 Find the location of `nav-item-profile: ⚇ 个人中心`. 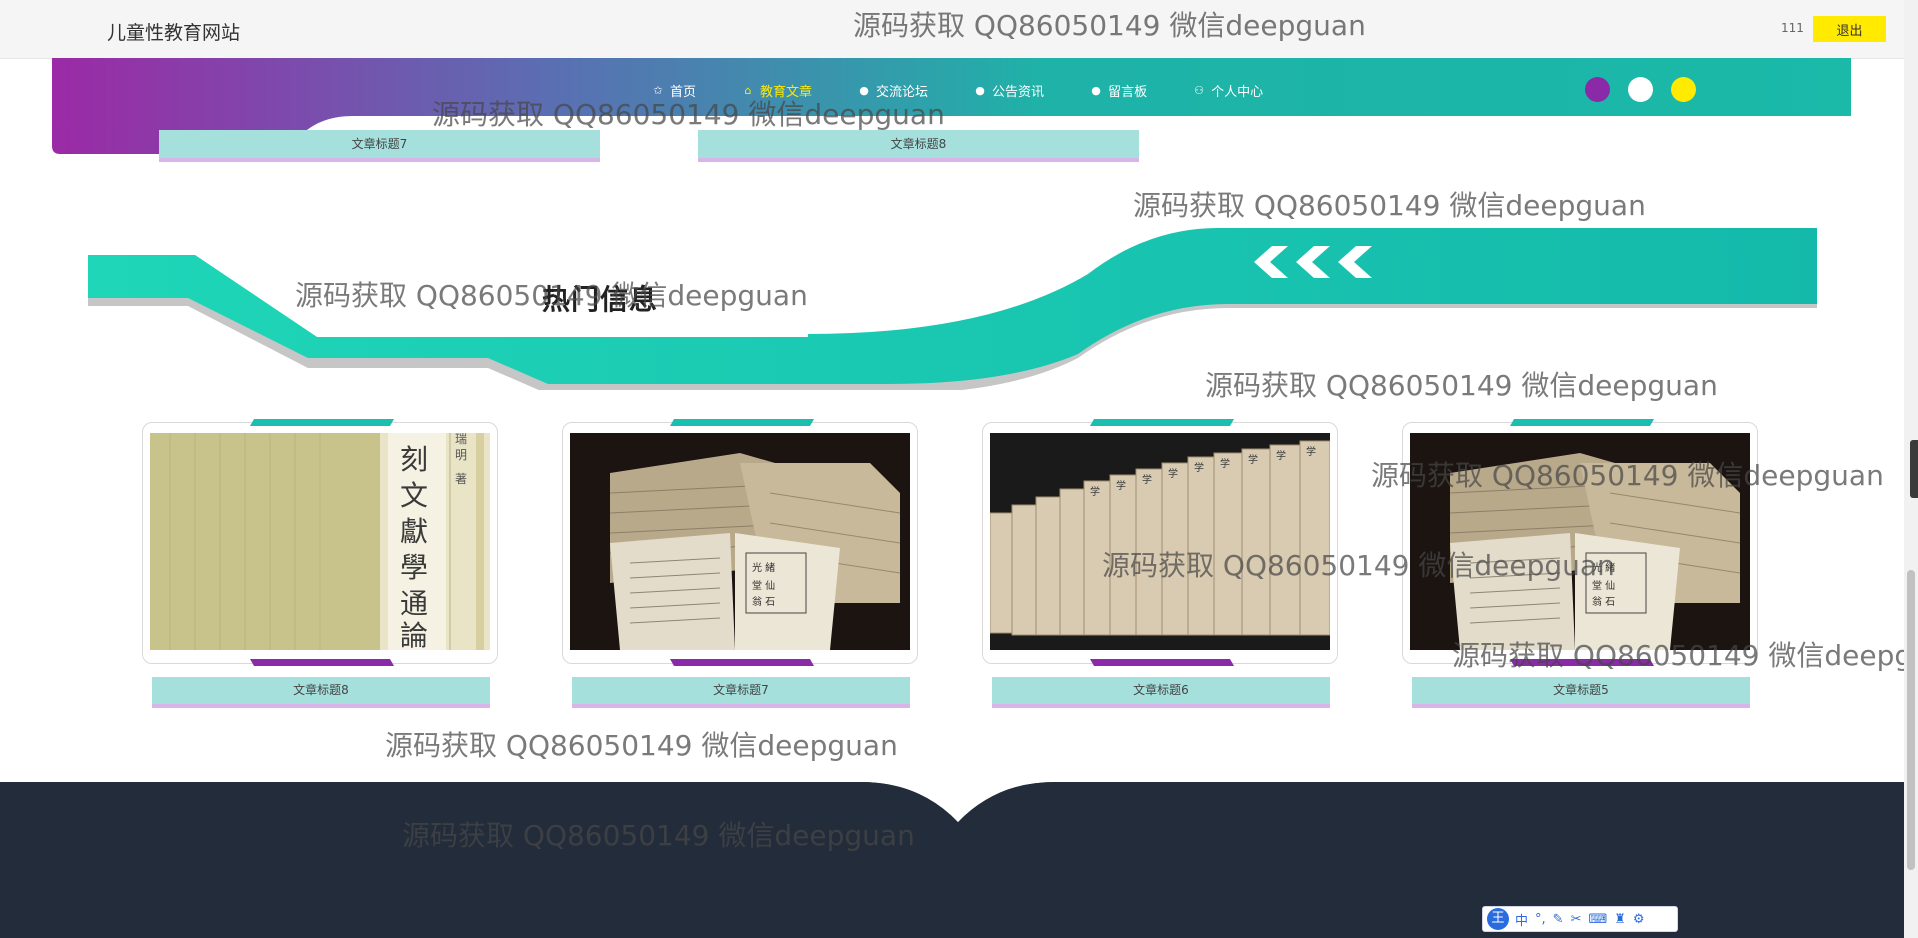

nav-item-profile: ⚇ 个人中心 is located at coordinates (1228, 90).